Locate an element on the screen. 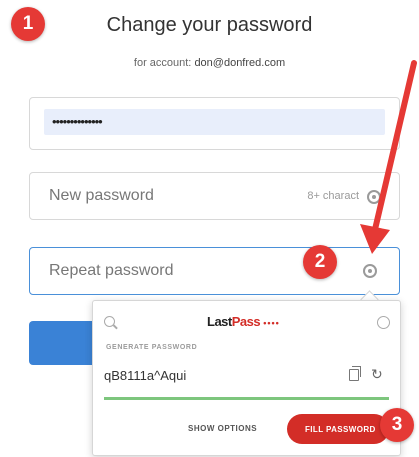 This screenshot has height=457, width=419. annotation-arrow is located at coordinates (388, 157).